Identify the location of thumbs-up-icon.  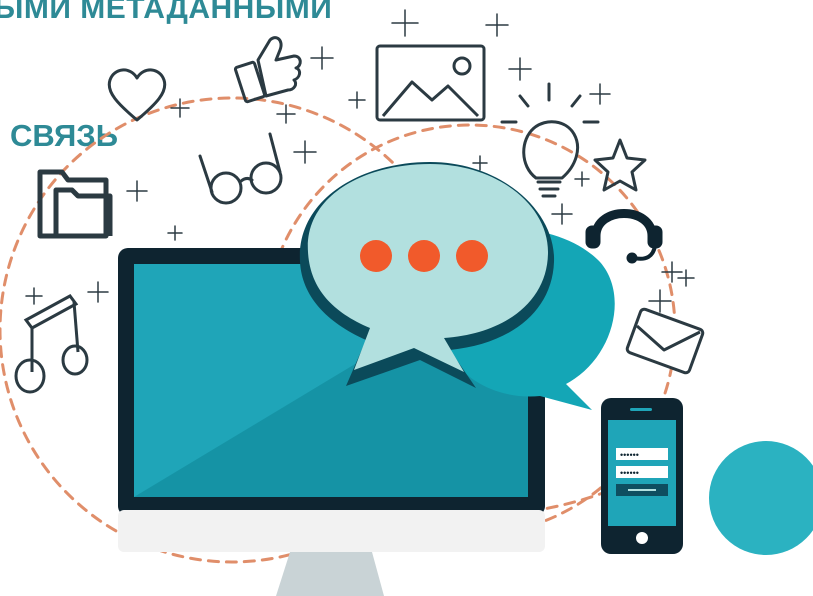
(267, 70).